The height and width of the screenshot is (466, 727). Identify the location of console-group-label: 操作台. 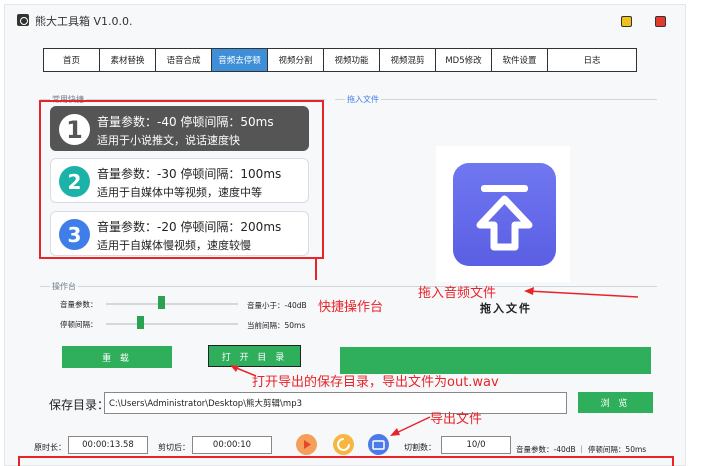
(64, 286).